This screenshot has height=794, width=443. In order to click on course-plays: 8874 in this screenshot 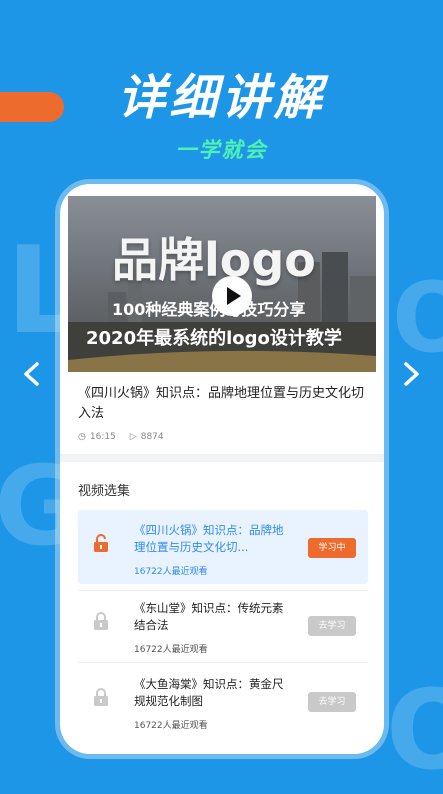, I will do `click(152, 437)`.